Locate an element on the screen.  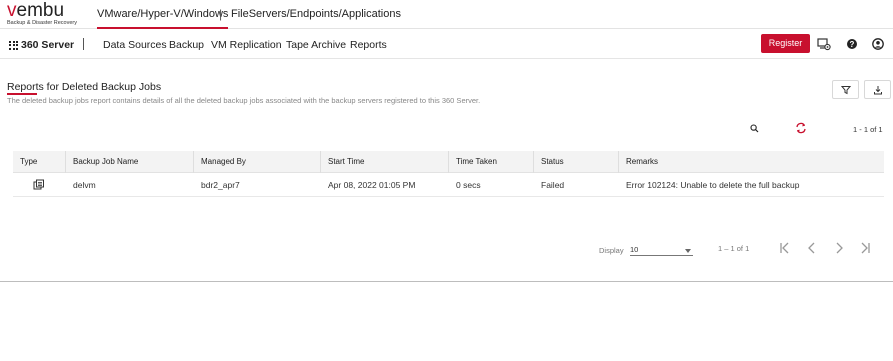
vembu-logo: vembu Backup & Disaster Recovery is located at coordinates (47, 13).